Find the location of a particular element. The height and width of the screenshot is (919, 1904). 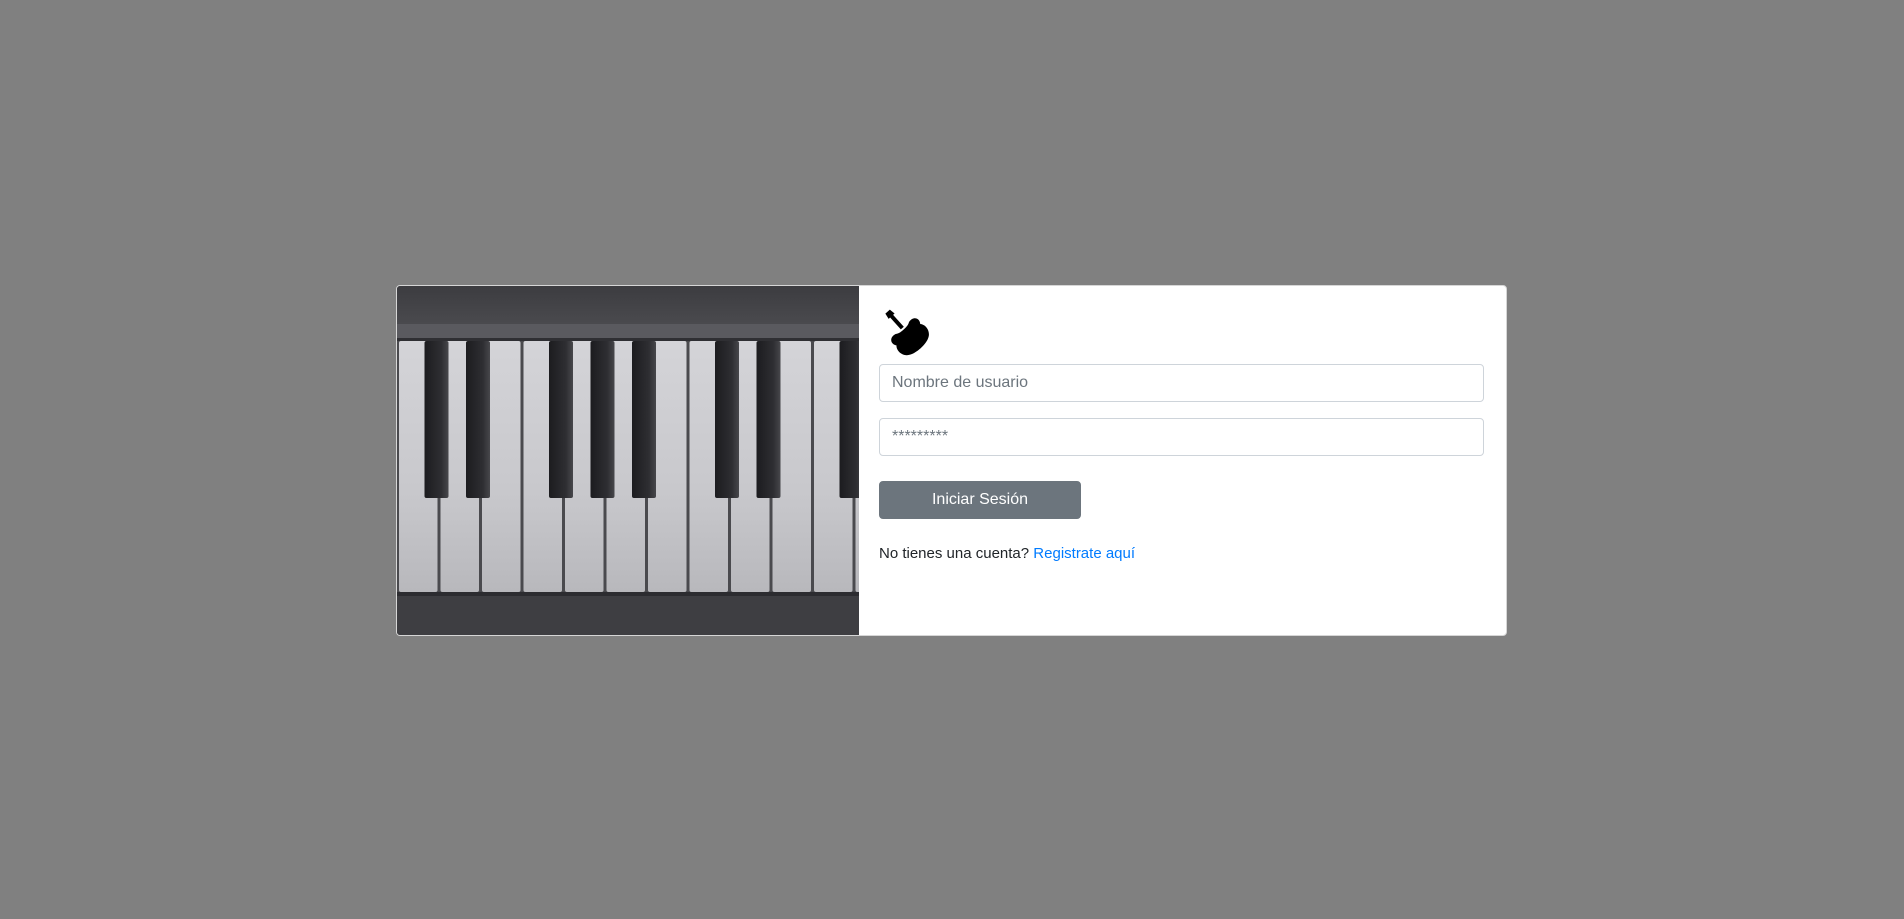

password-input is located at coordinates (1181, 437).